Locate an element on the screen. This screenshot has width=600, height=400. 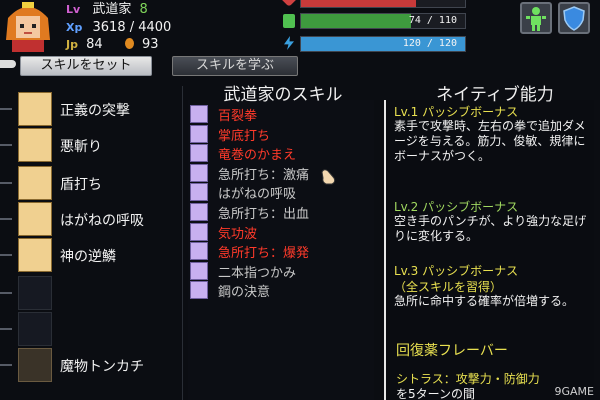
skill-slot-label: 悪斬り is located at coordinates (81, 147).